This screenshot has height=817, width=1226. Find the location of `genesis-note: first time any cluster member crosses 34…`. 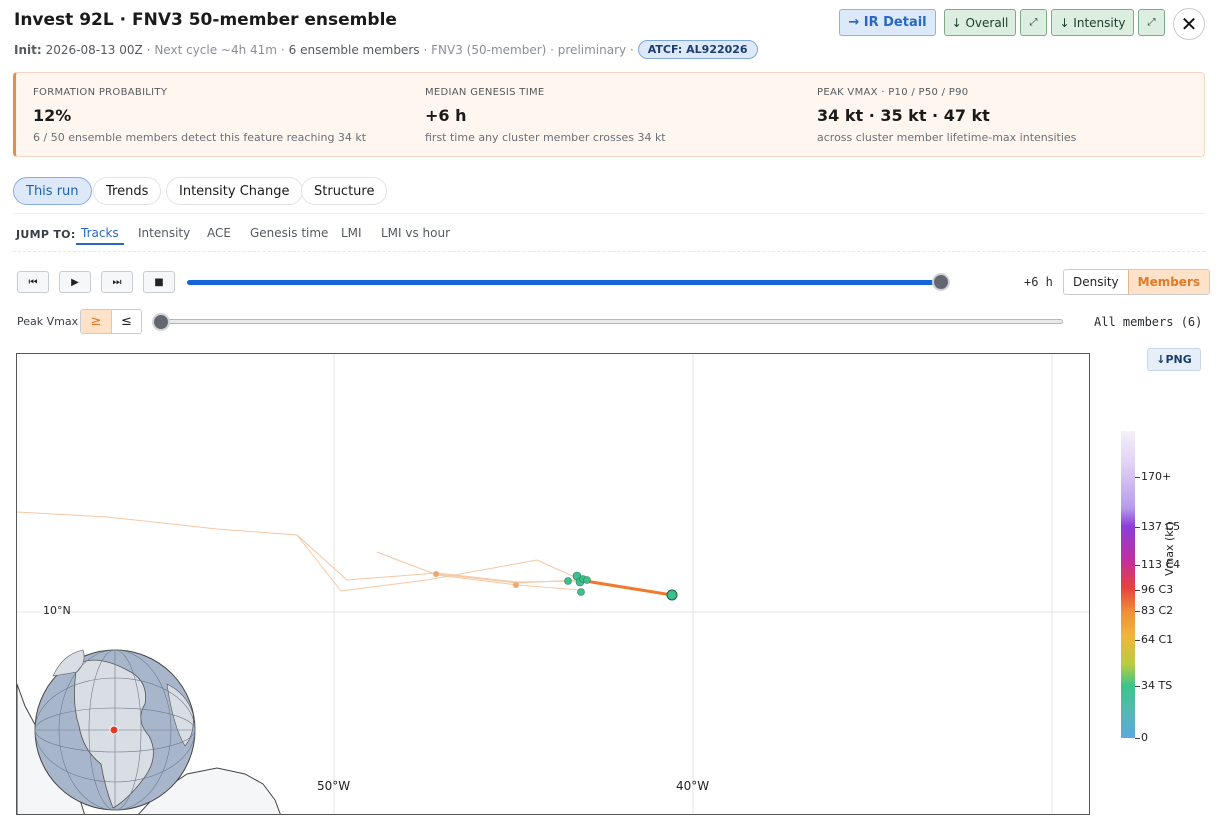

genesis-note: first time any cluster member crosses 34… is located at coordinates (545, 137).